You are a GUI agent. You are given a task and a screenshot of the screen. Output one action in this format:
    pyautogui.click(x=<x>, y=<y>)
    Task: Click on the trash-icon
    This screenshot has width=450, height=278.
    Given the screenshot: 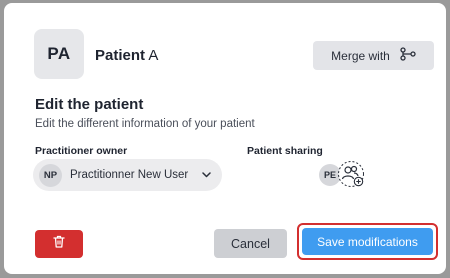 What is the action you would take?
    pyautogui.click(x=59, y=244)
    